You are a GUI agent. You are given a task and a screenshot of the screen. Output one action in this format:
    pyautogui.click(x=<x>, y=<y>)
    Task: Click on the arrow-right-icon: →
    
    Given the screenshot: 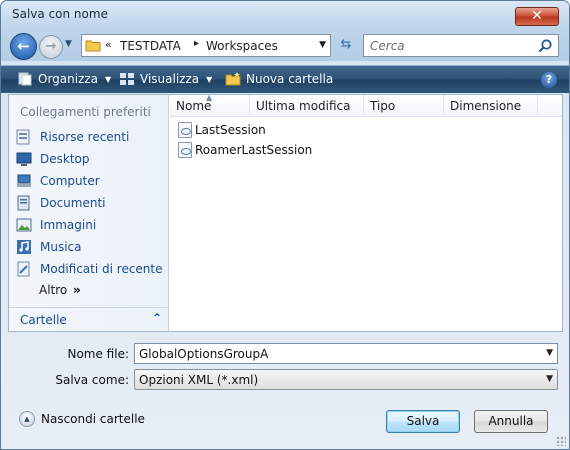 What is the action you would take?
    pyautogui.click(x=51, y=46)
    